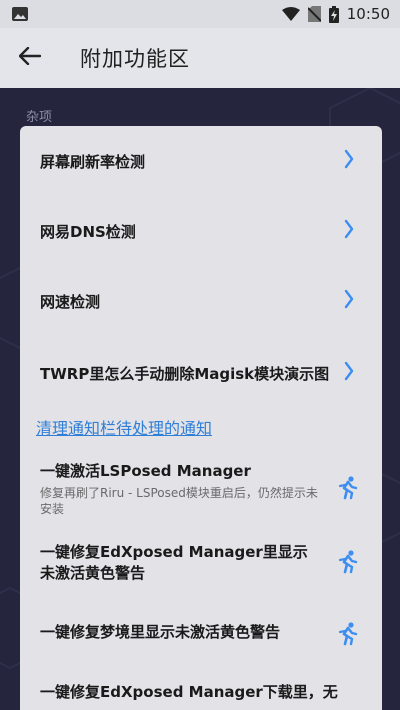 This screenshot has width=400, height=710. I want to click on menu-item-label: 网易DNS检测, so click(88, 231).